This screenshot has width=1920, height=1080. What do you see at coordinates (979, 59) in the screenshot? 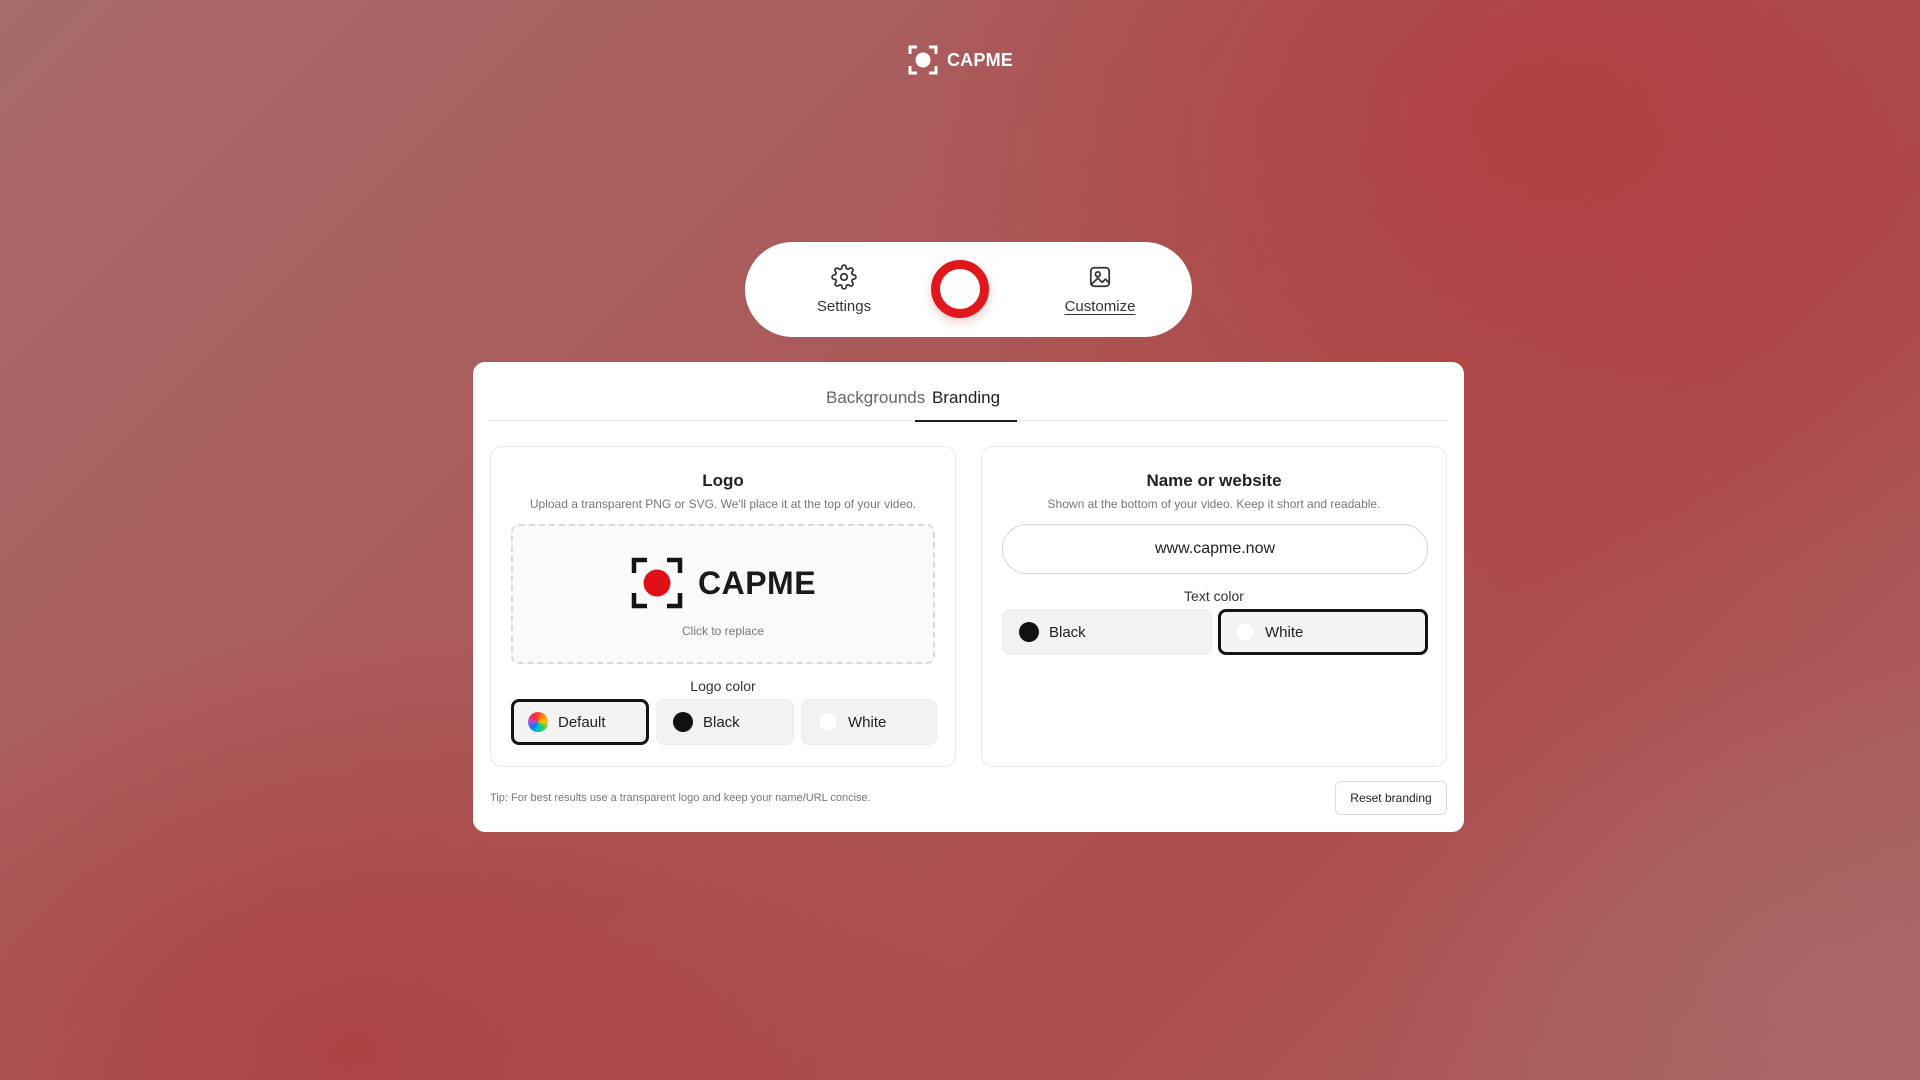
I see `brand-name: CAPME` at bounding box center [979, 59].